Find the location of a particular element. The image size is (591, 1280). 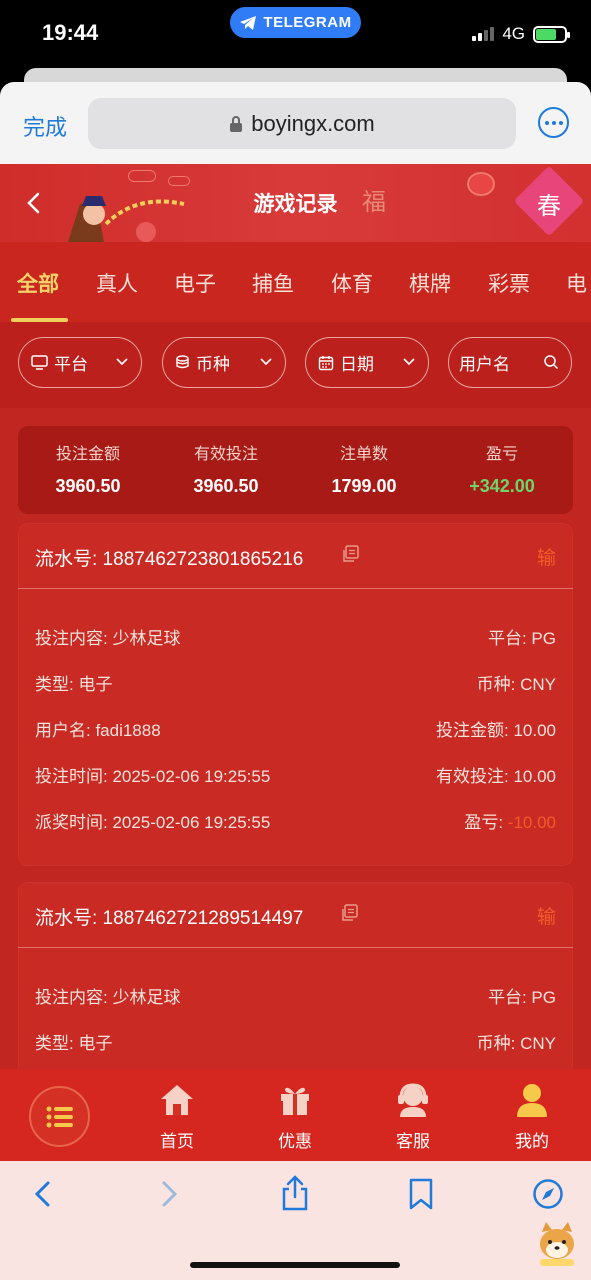

browser-toolbar: 完成 boyingx.com is located at coordinates (295, 123).